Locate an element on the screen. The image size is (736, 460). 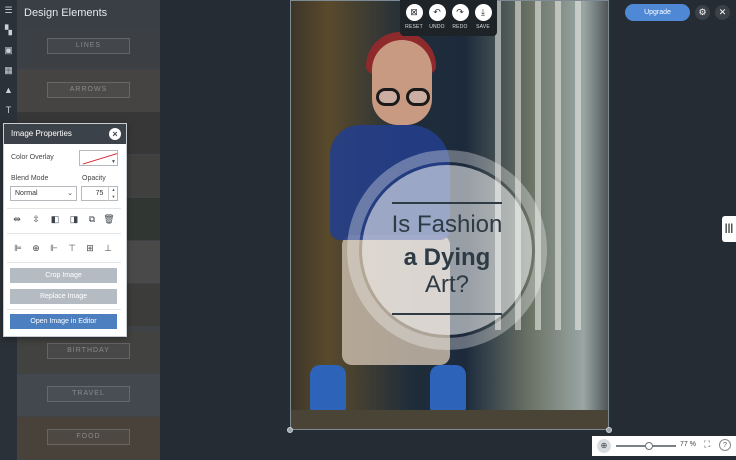
save-button: ⤓ SAVE is located at coordinates (483, 17).